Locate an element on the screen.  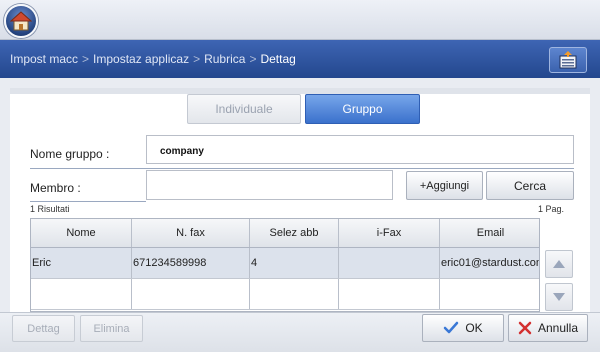
top-bar is located at coordinates (300, 20).